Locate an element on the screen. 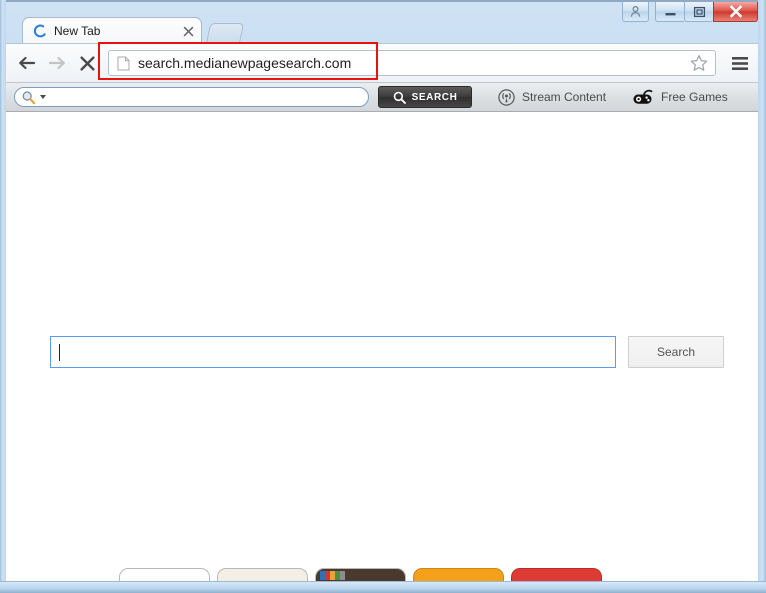 This screenshot has height=593, width=766. gamepad-icon is located at coordinates (643, 96).